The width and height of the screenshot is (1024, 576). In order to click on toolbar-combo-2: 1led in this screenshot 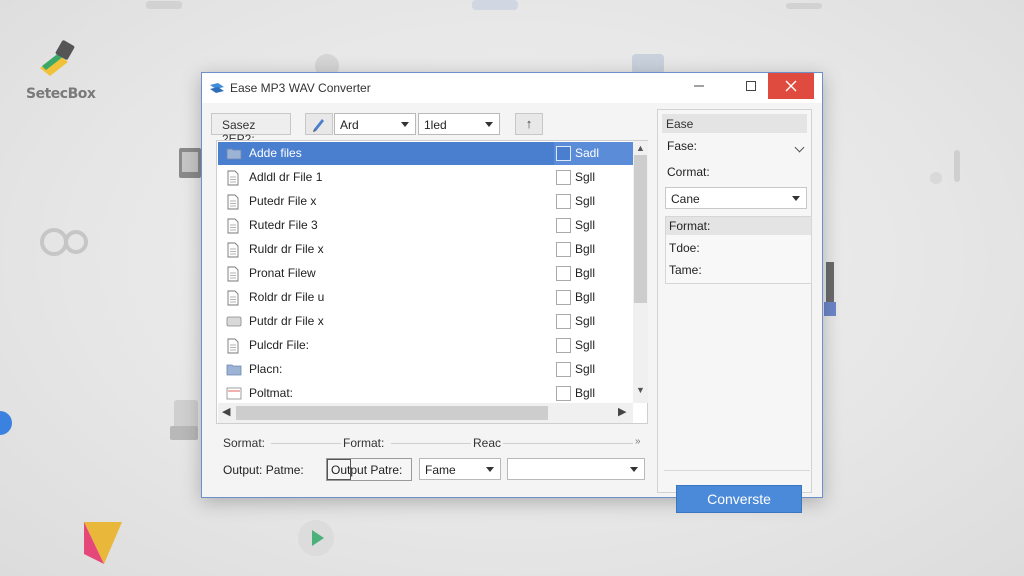, I will do `click(459, 124)`.